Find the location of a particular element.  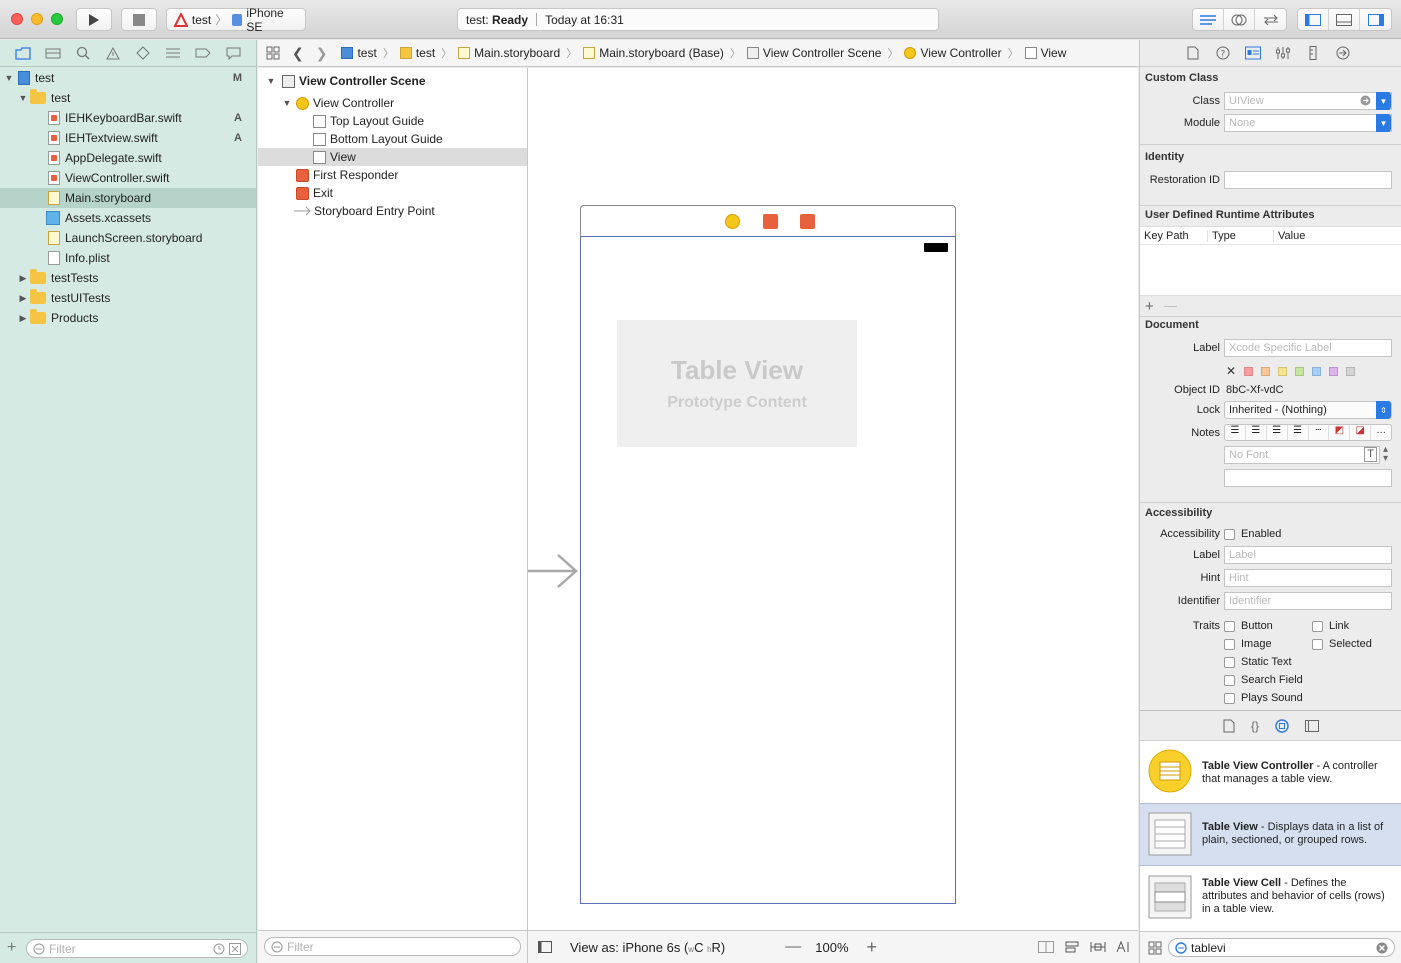

outline-filter-input: Filter is located at coordinates (392, 946).